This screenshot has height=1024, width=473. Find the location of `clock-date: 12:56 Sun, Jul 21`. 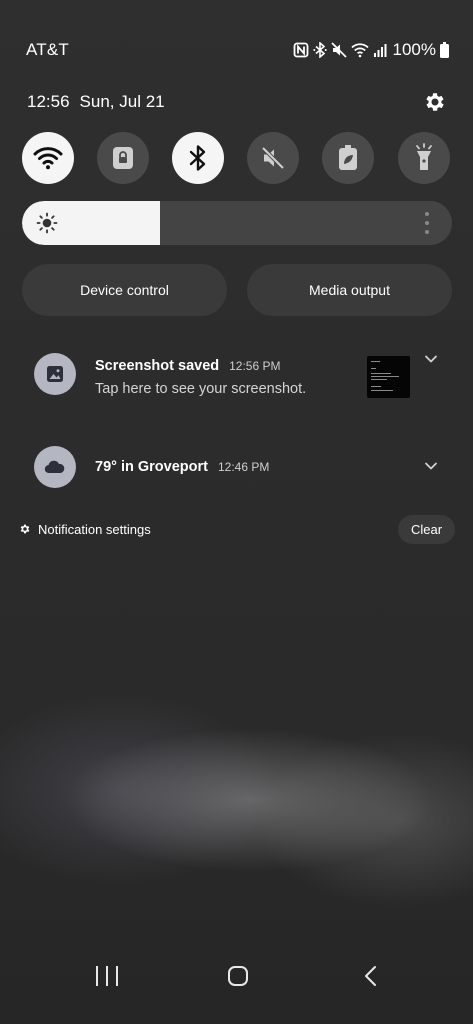

clock-date: 12:56 Sun, Jul 21 is located at coordinates (96, 102).